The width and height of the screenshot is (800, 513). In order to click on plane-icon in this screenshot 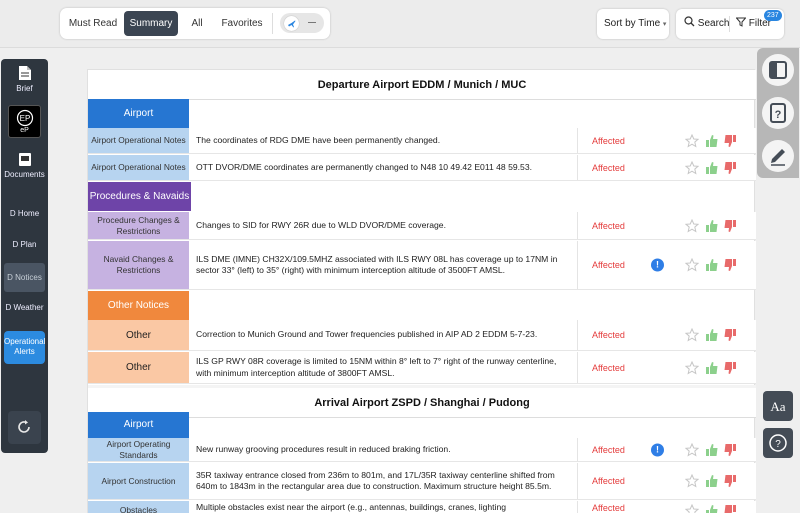, I will do `click(292, 24)`.